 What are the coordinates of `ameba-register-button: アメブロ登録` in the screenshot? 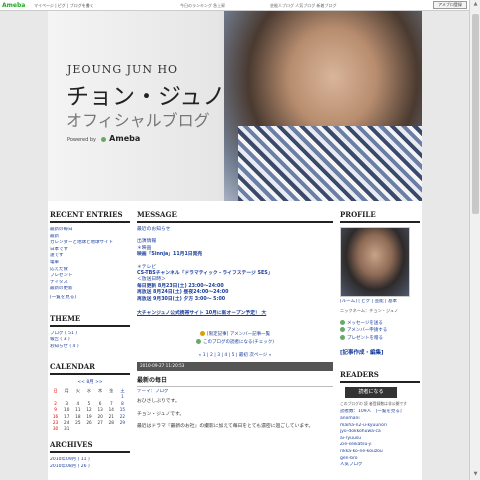 It's located at (450, 5).